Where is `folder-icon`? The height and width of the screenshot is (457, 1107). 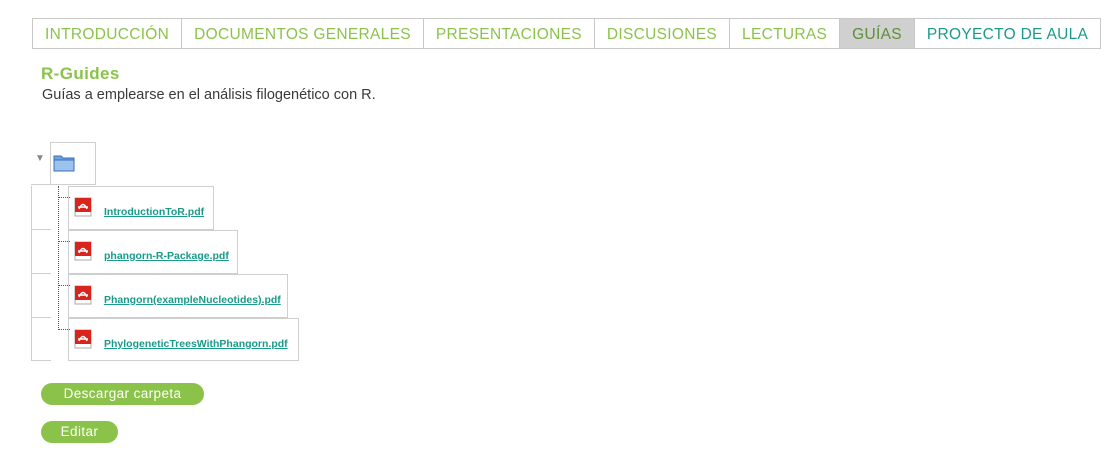 folder-icon is located at coordinates (64, 162).